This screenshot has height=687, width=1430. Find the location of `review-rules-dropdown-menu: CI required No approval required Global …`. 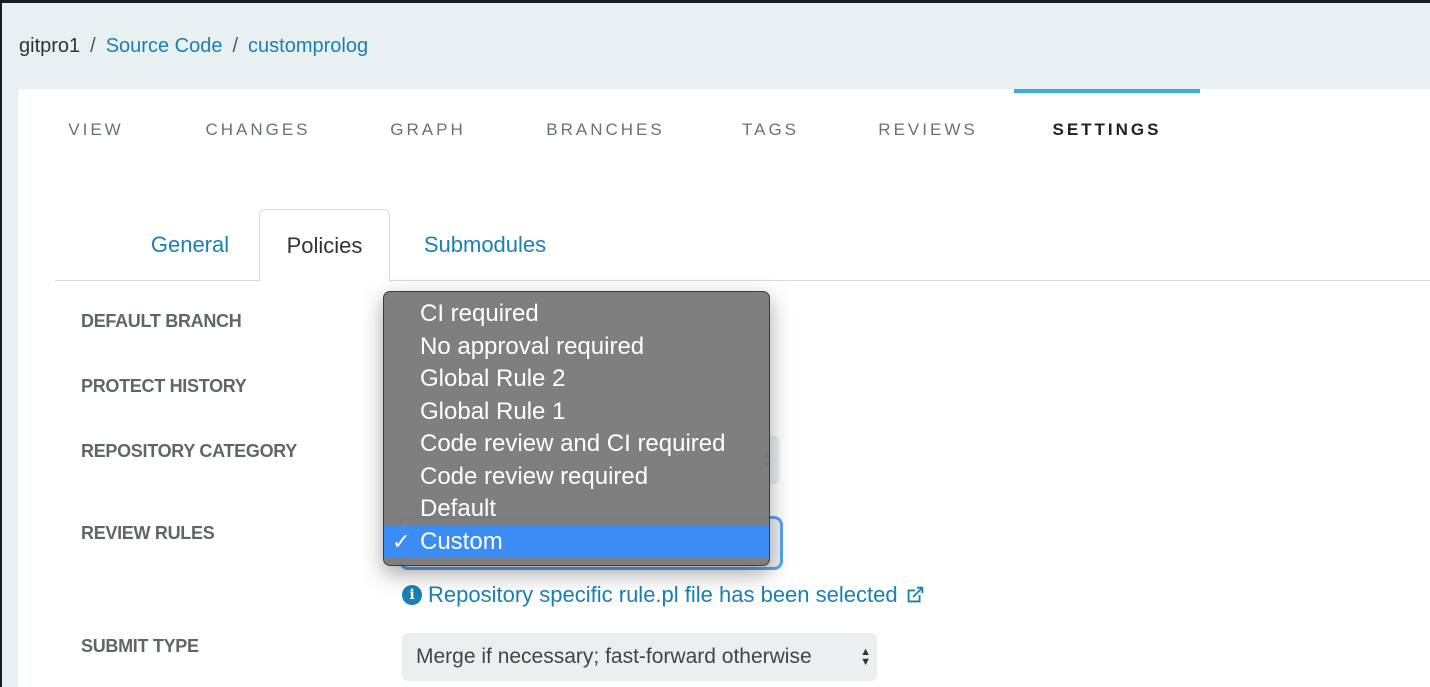

review-rules-dropdown-menu: CI required No approval required Global … is located at coordinates (576, 428).